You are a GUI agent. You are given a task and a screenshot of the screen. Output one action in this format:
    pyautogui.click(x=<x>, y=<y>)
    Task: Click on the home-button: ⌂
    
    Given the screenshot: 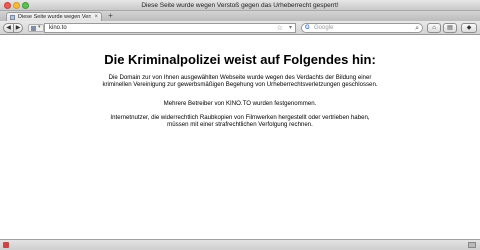 What is the action you would take?
    pyautogui.click(x=434, y=28)
    